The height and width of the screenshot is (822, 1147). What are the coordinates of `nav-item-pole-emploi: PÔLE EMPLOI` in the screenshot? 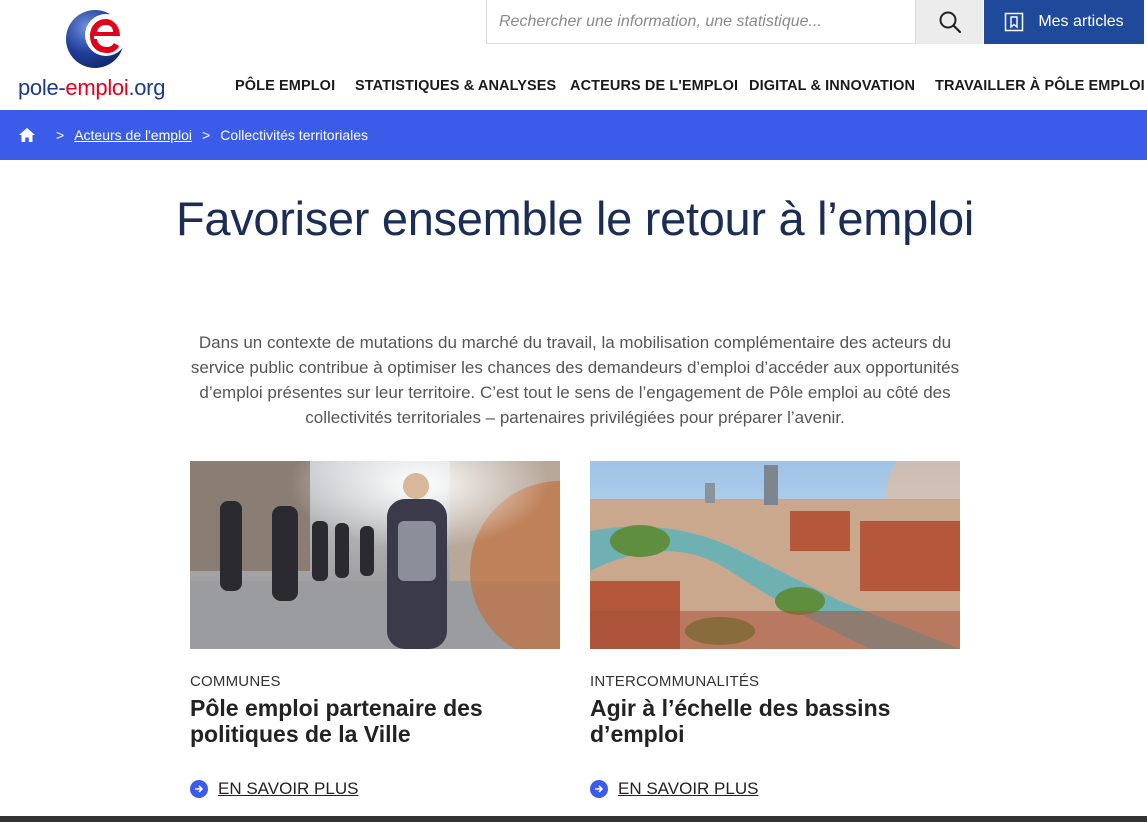 It's located at (285, 86).